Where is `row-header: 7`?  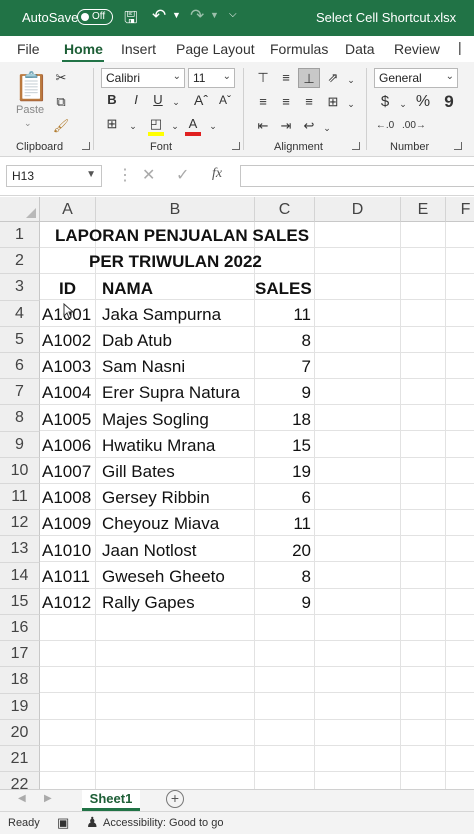
row-header: 7 is located at coordinates (20, 392).